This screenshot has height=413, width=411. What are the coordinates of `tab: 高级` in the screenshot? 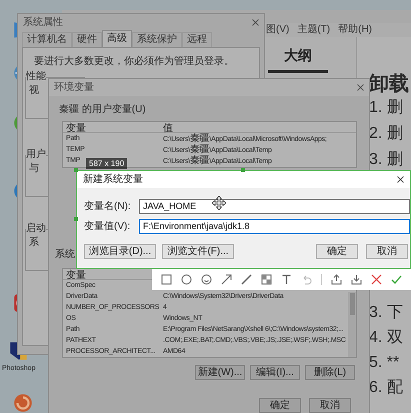 It's located at (117, 38).